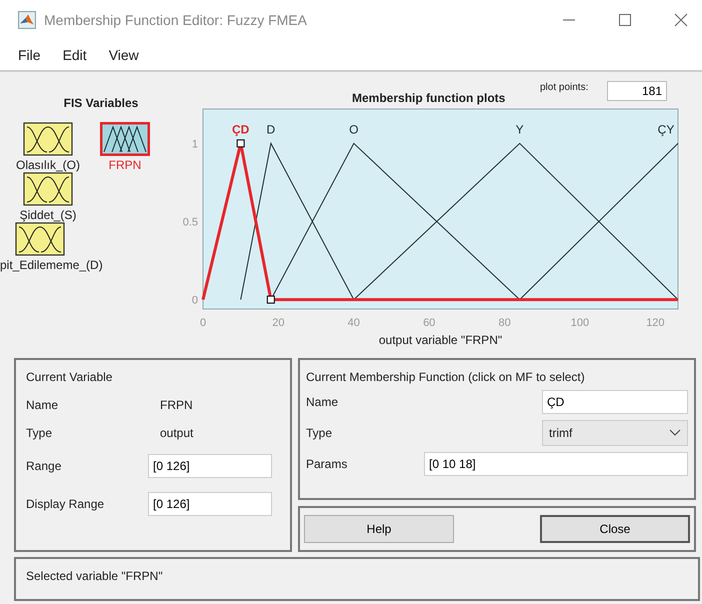 The height and width of the screenshot is (604, 702). I want to click on field-label: Range, so click(44, 466).